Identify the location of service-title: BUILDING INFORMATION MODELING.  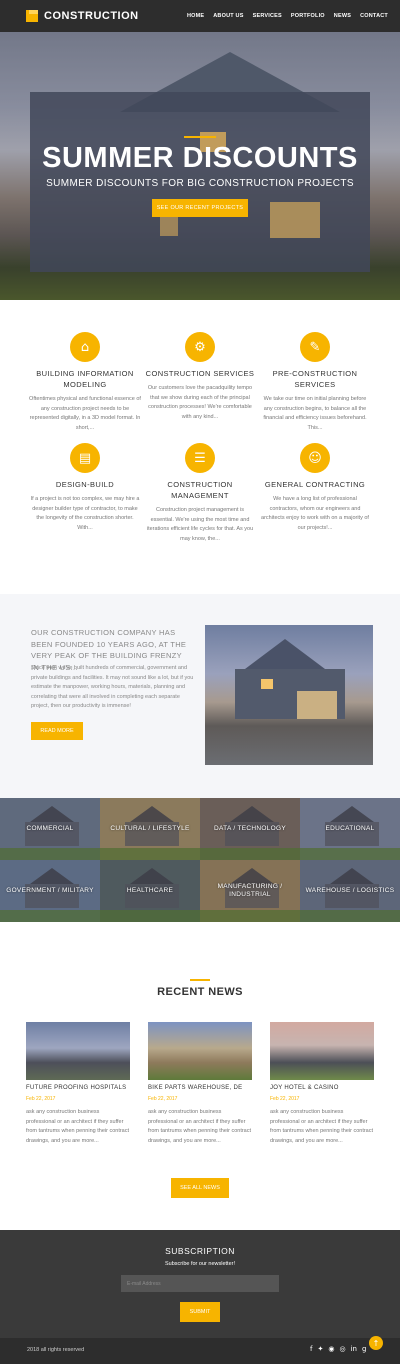
(85, 379).